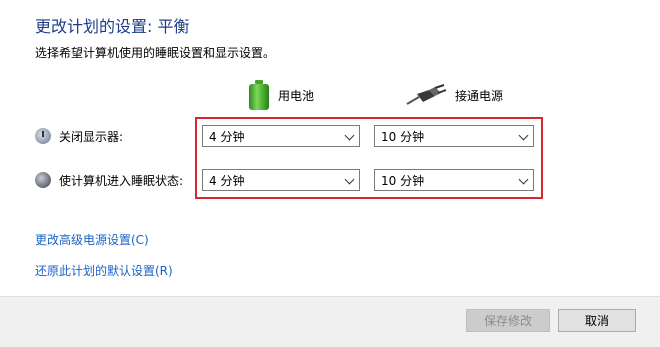  What do you see at coordinates (43, 136) in the screenshot?
I see `display-icon` at bounding box center [43, 136].